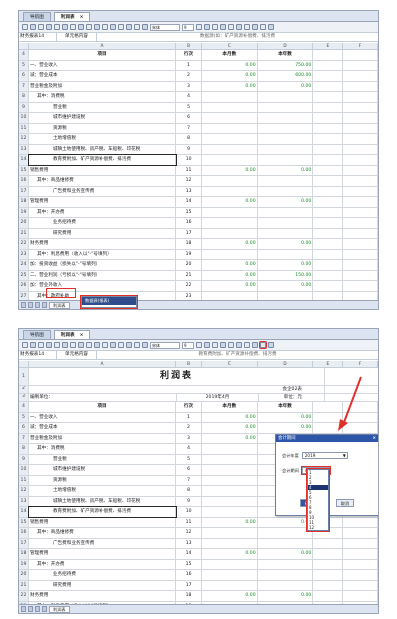 This screenshot has width=397, height=619. What do you see at coordinates (230, 55) in the screenshot?
I see `header-month: 本月数` at bounding box center [230, 55].